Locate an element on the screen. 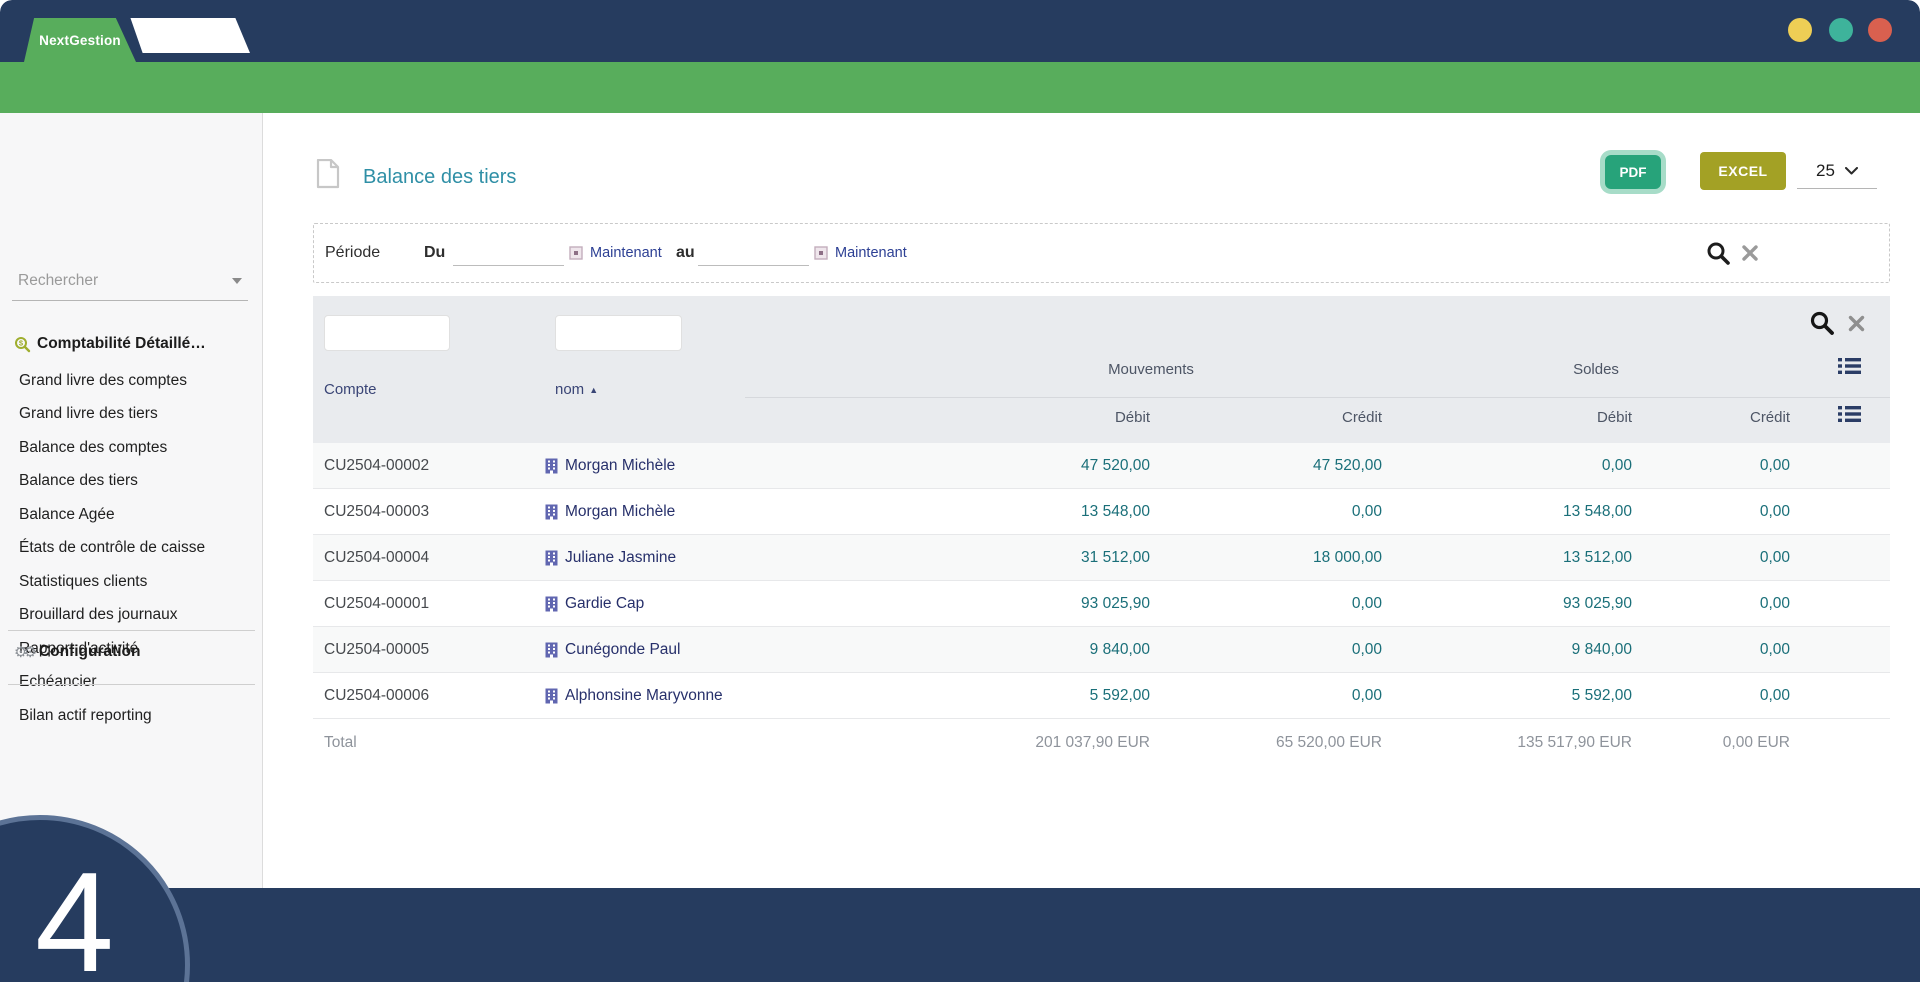 The image size is (1920, 982). bottom-bar is located at coordinates (960, 935).